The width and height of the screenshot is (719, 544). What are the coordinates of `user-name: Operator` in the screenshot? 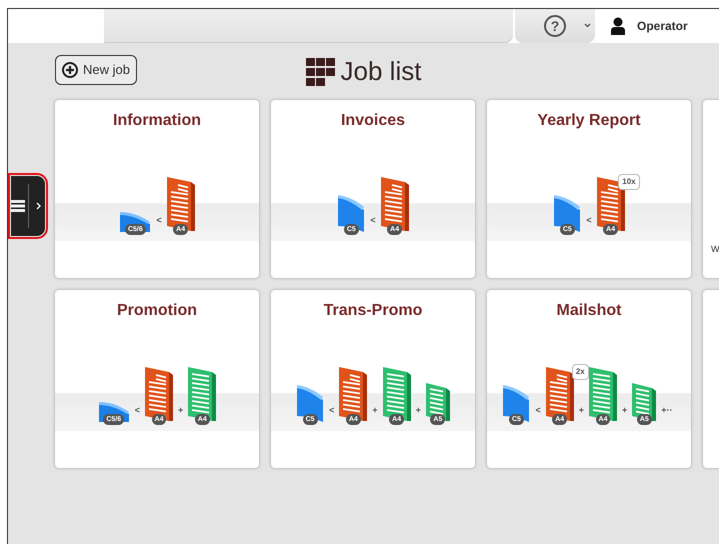 It's located at (662, 26).